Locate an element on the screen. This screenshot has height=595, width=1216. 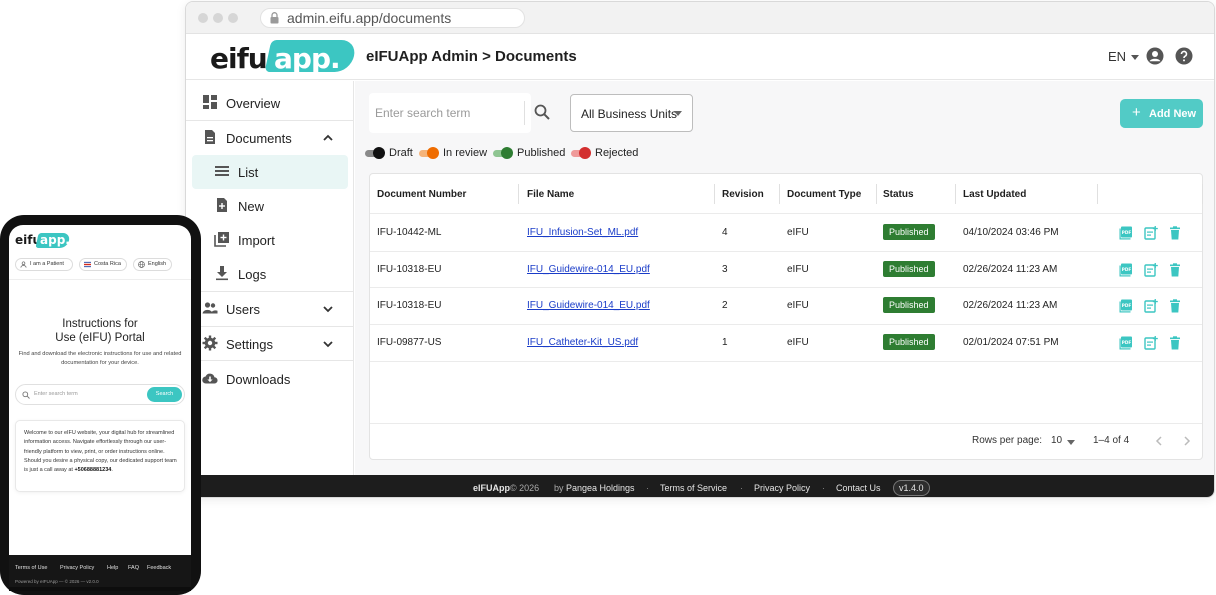
footer-company: Pangea Holdings is located at coordinates (600, 488).